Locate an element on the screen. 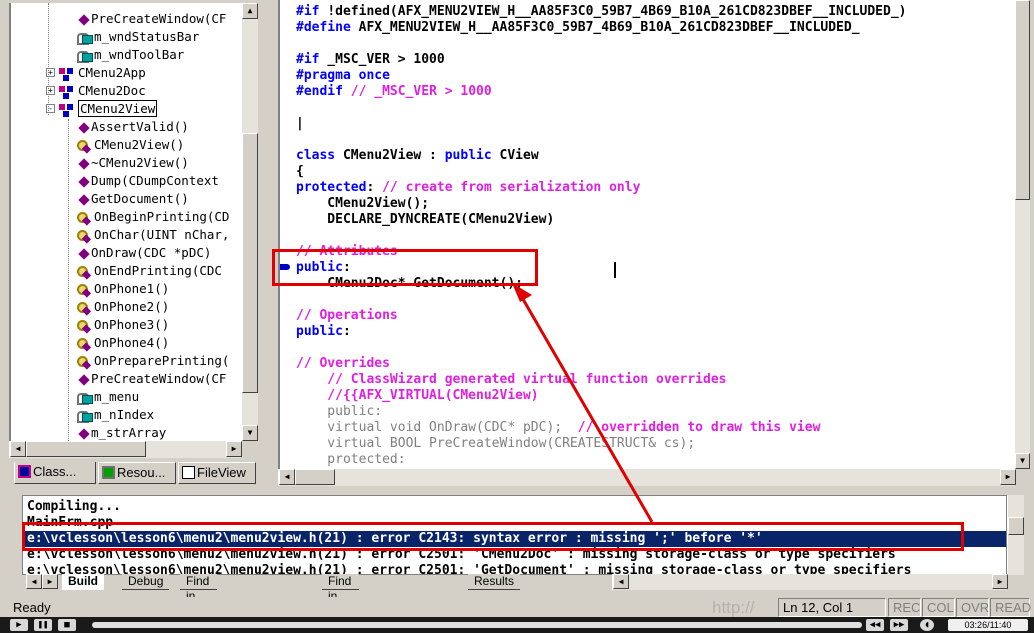 The width and height of the screenshot is (1034, 633). indicator-rec: REC is located at coordinates (904, 607).